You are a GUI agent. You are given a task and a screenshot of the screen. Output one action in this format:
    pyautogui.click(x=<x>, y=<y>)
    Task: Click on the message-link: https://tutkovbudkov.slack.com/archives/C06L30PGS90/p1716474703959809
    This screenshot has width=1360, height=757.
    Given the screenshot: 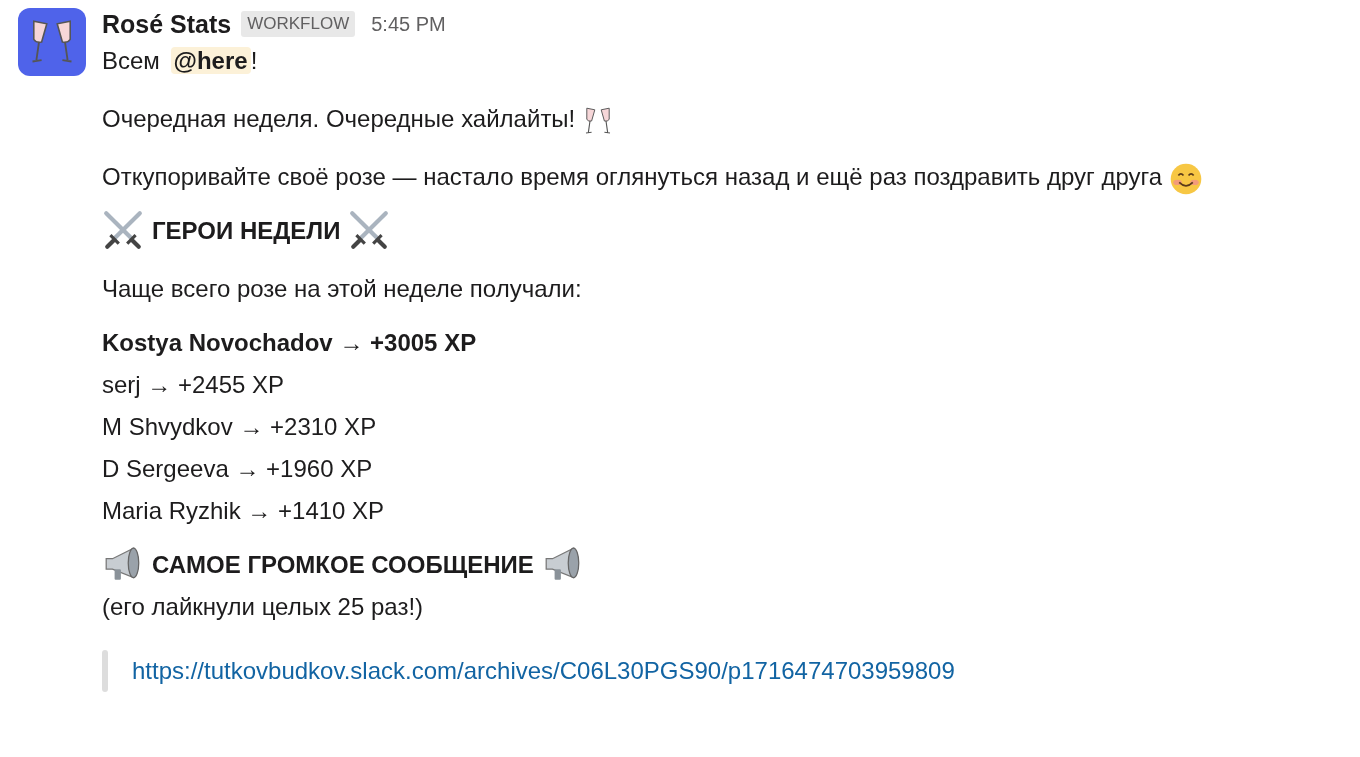 What is the action you would take?
    pyautogui.click(x=543, y=671)
    